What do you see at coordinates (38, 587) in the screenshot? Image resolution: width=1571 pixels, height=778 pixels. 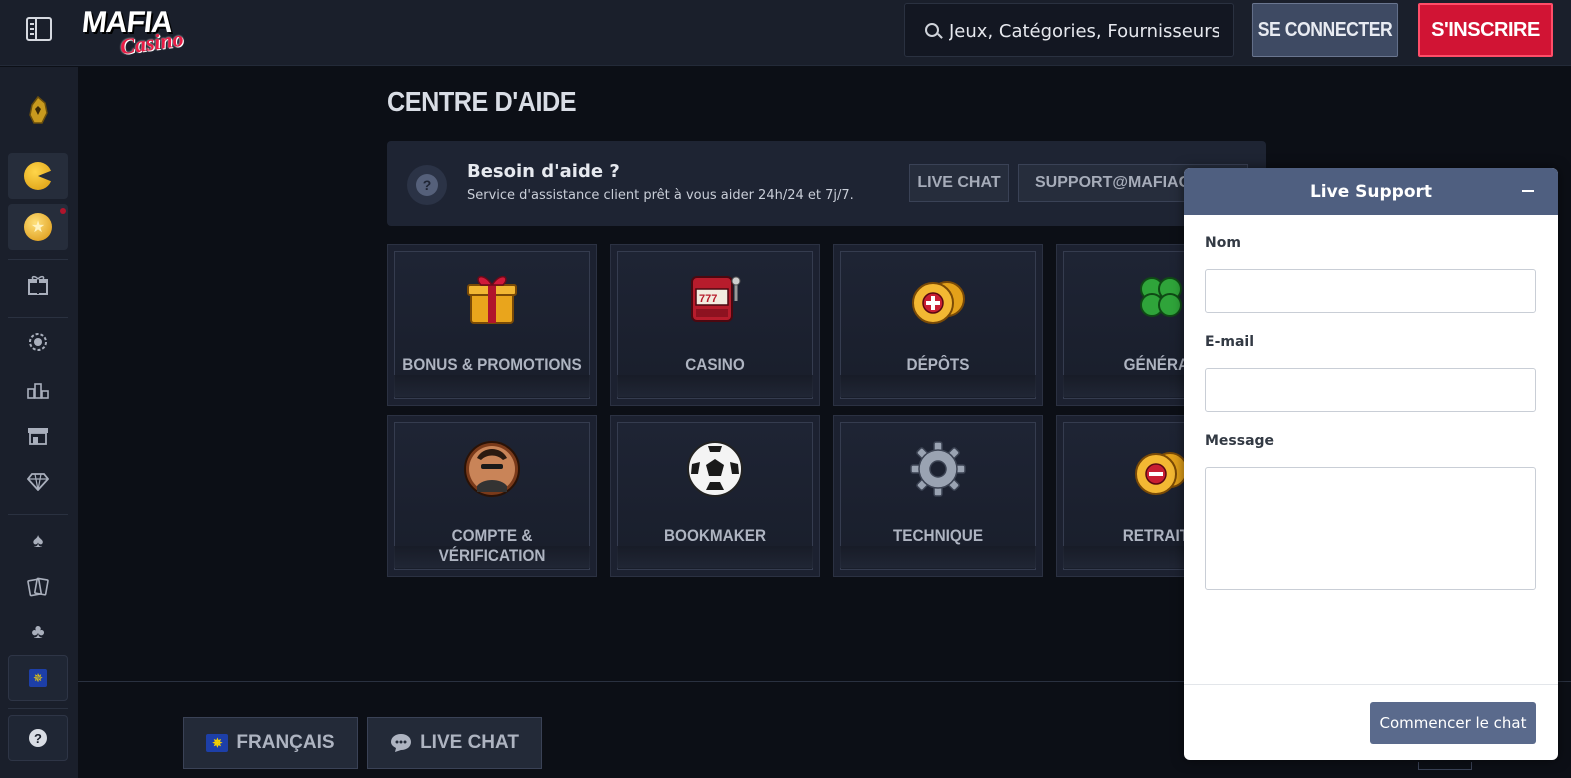 I see `cards-icon` at bounding box center [38, 587].